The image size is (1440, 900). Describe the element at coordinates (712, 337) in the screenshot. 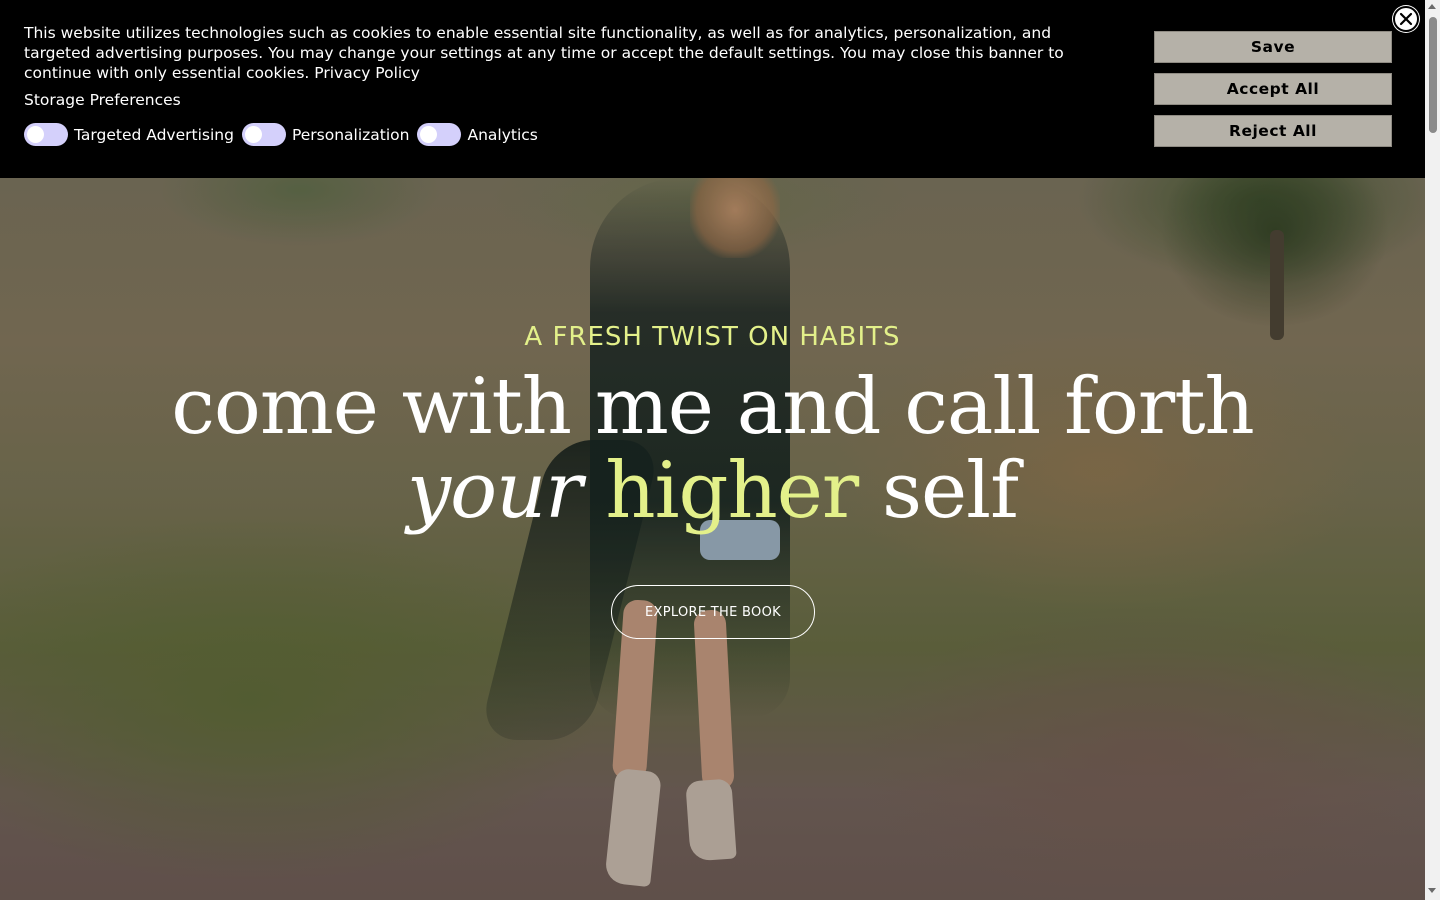

I see `hero-eyebrow: A FRESH TWIST ON HABITS` at that location.